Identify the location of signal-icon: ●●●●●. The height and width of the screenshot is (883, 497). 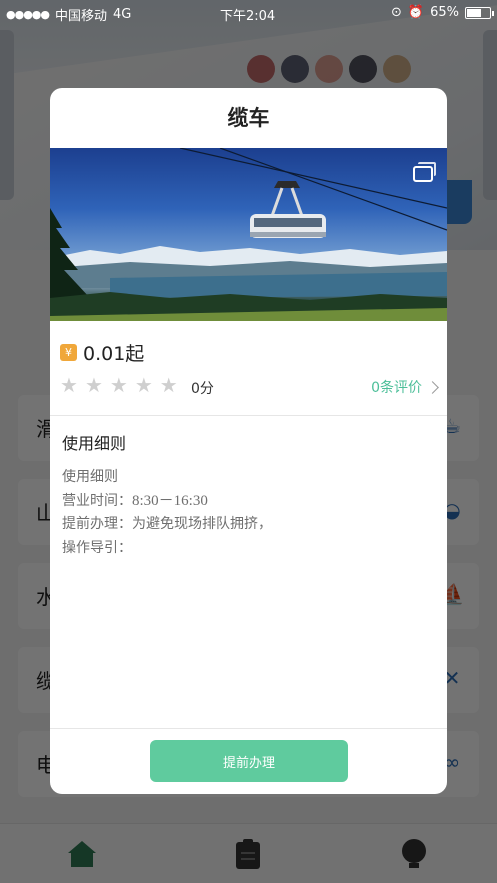
(28, 14).